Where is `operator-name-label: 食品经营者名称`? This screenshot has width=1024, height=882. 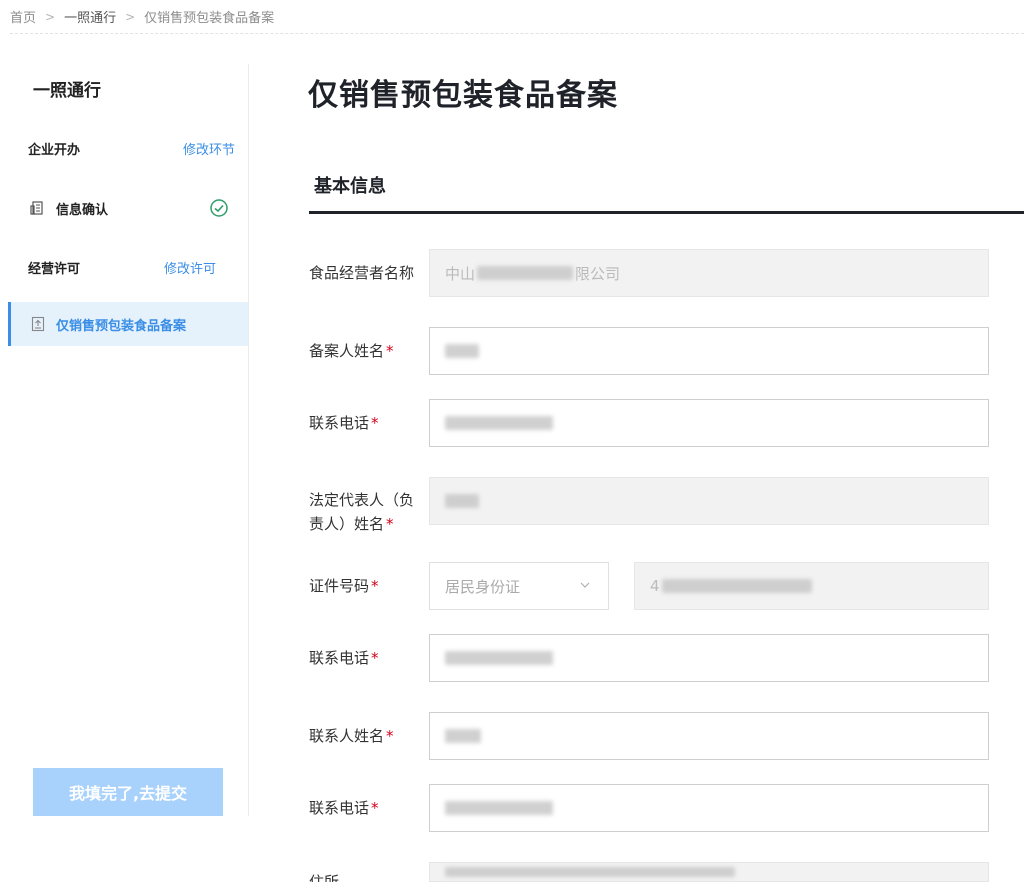 operator-name-label: 食品经营者名称 is located at coordinates (361, 273).